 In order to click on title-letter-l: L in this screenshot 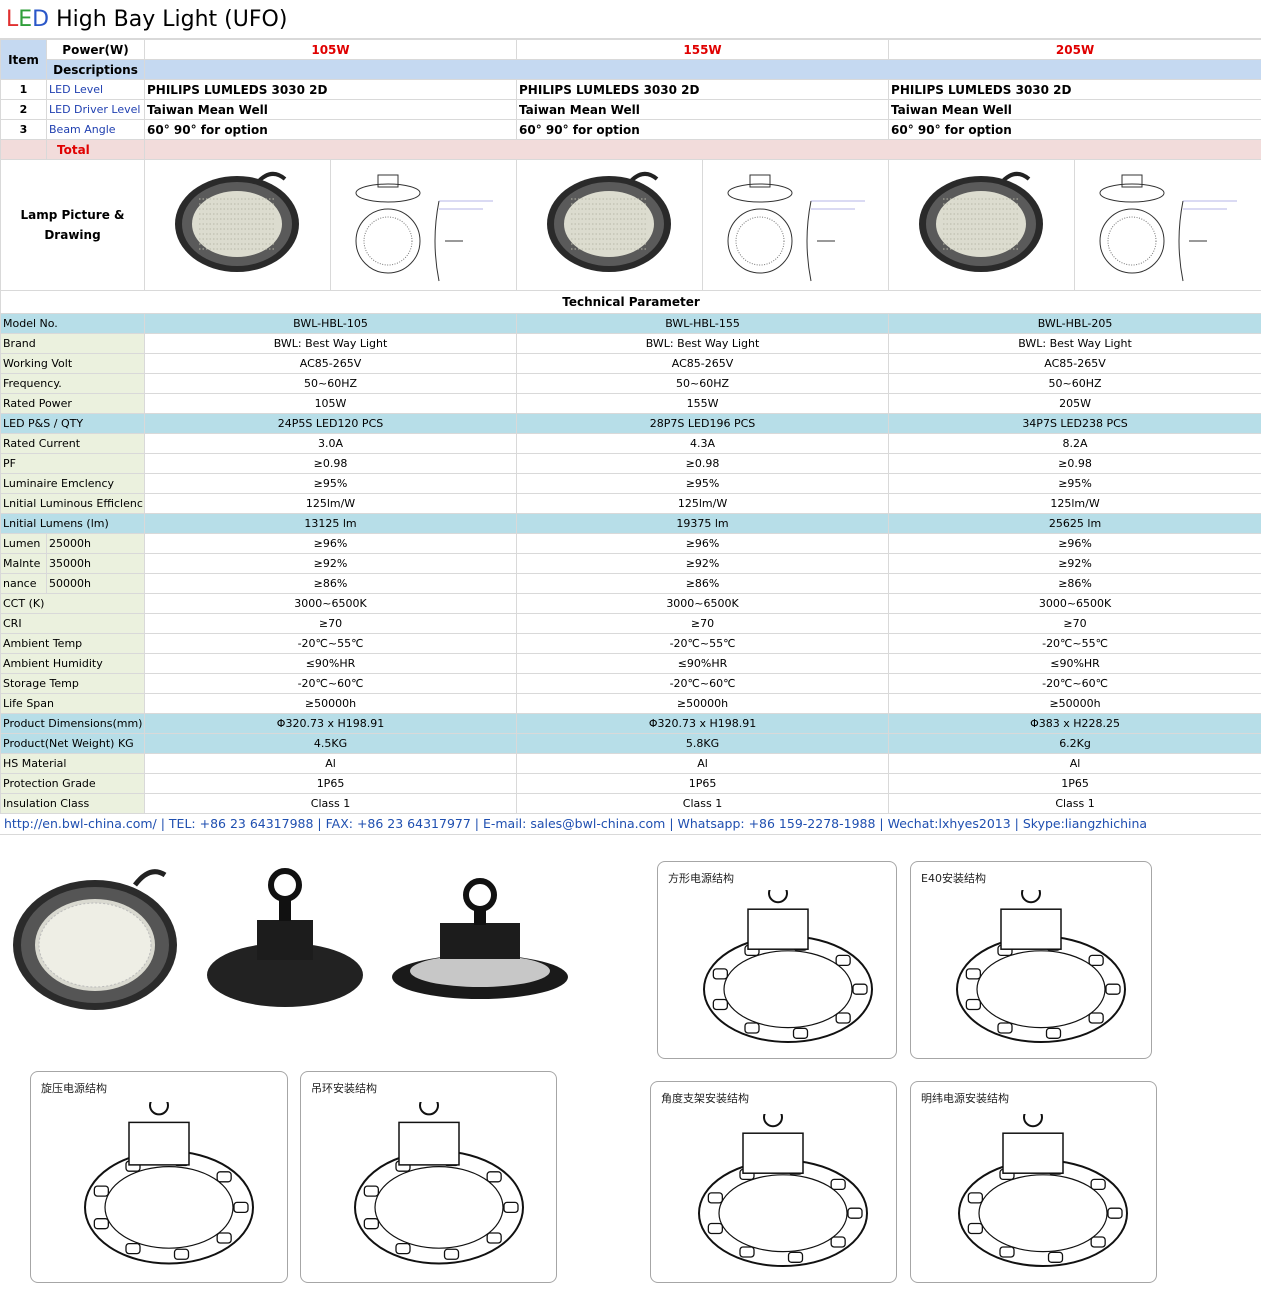, I will do `click(12, 19)`.